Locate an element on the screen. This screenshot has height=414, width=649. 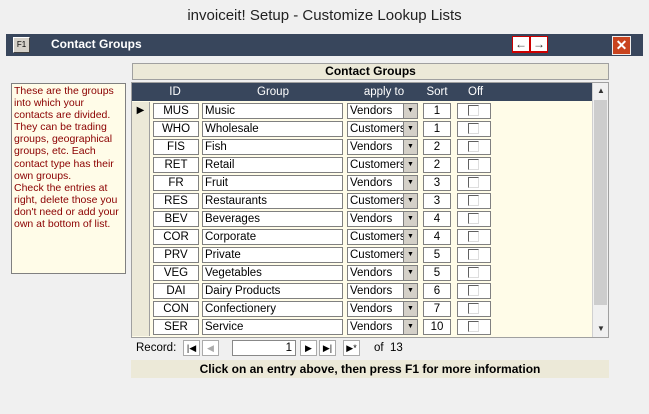
column-header-apply-to: apply to is located at coordinates (384, 92).